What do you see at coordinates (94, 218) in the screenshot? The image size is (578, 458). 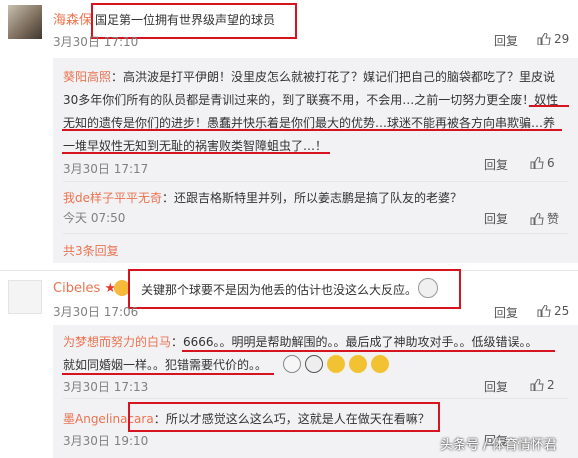 I see `reply-time: 今天 07:50` at bounding box center [94, 218].